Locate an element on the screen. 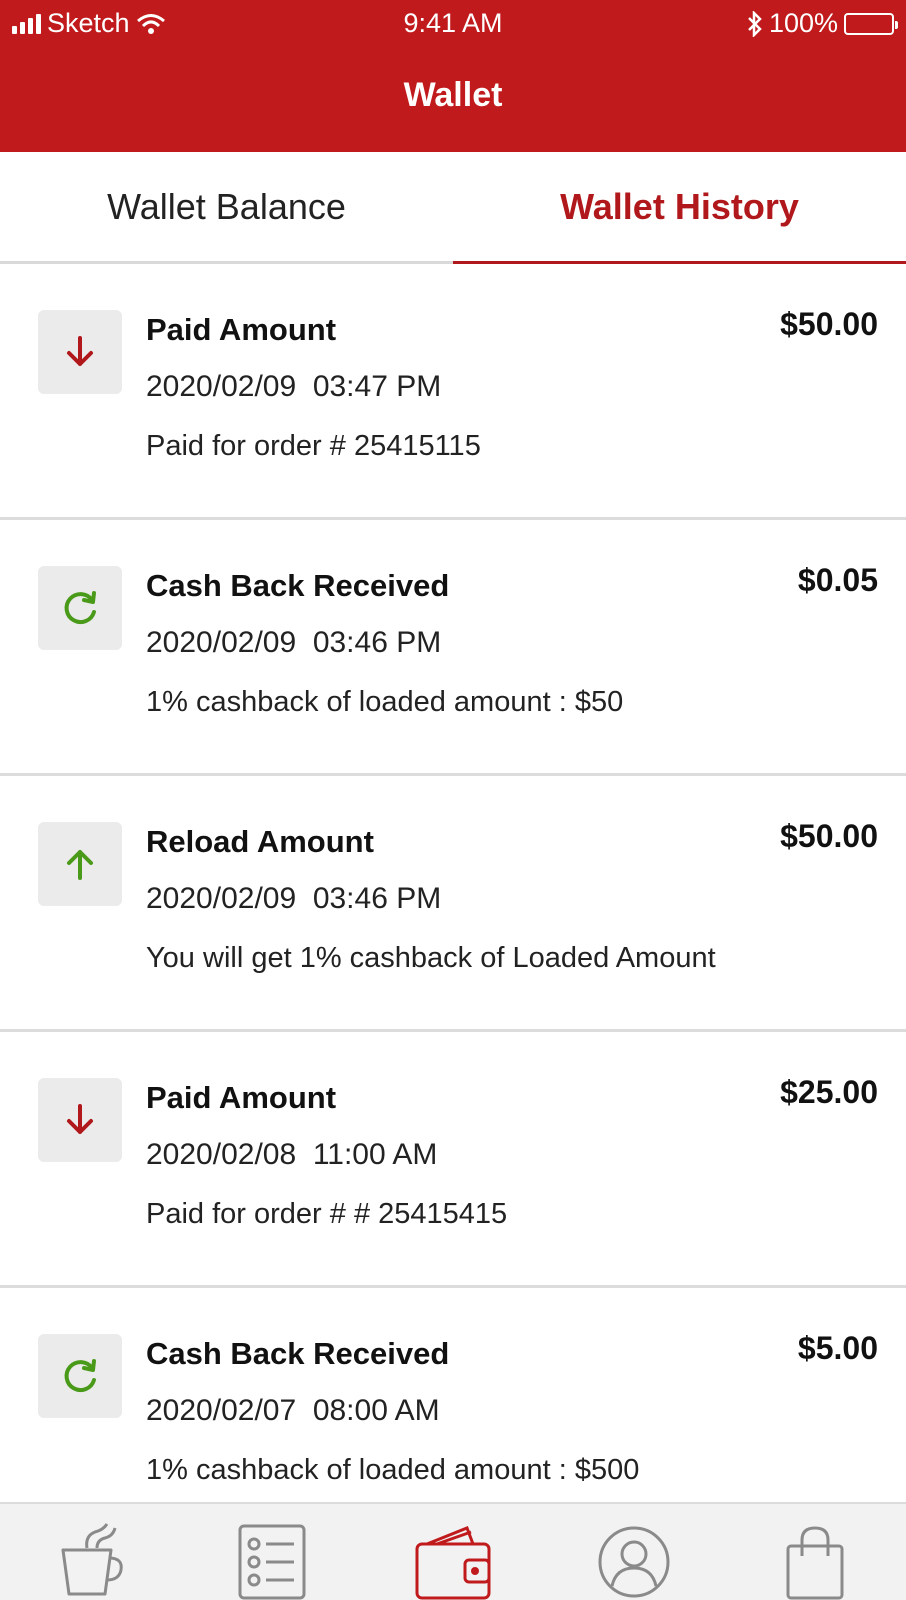 The width and height of the screenshot is (906, 1600). transaction-title: Reload Amount is located at coordinates (260, 841).